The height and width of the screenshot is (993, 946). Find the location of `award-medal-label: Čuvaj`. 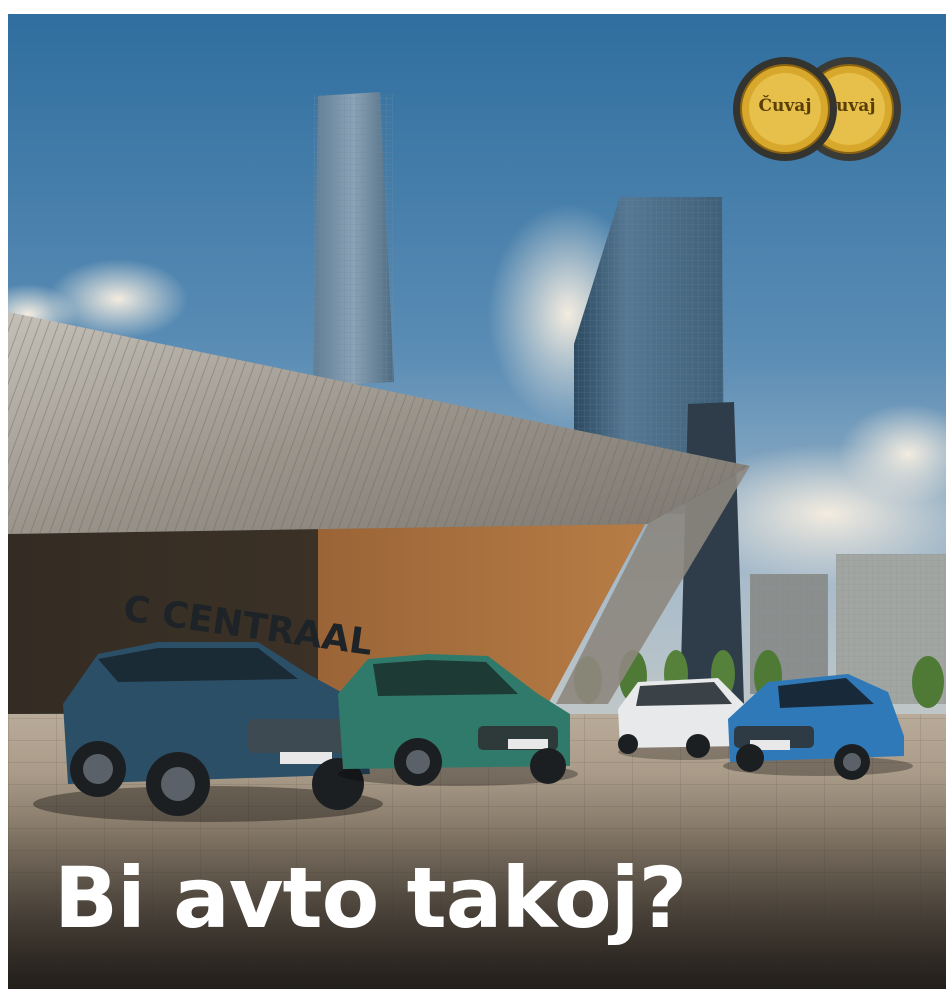

award-medal-label: Čuvaj is located at coordinates (785, 106).